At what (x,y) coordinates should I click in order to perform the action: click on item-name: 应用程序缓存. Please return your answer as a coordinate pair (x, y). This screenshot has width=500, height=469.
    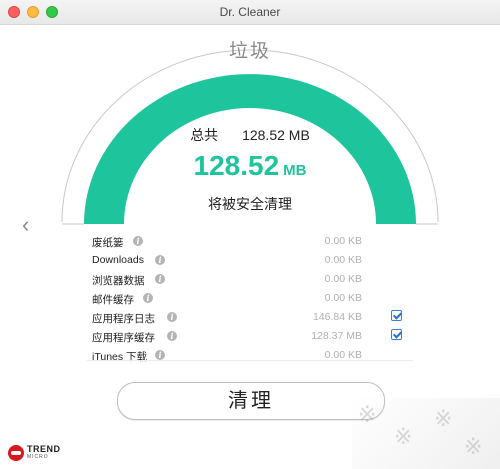
    Looking at the image, I should click on (123, 338).